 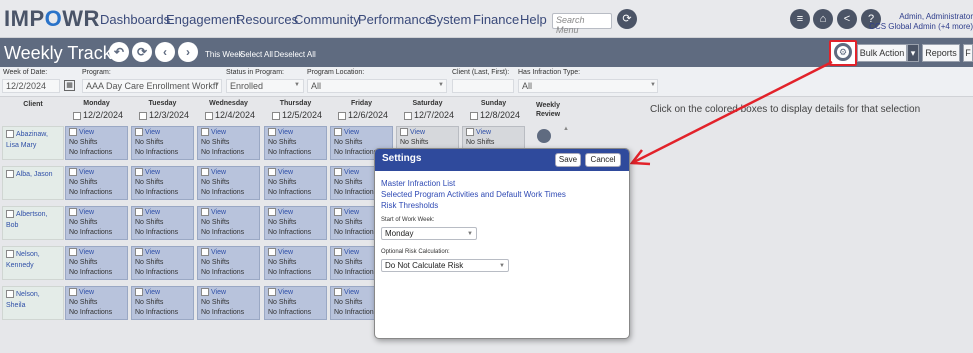 What do you see at coordinates (566, 129) in the screenshot?
I see `scroll-up-icon: ▲` at bounding box center [566, 129].